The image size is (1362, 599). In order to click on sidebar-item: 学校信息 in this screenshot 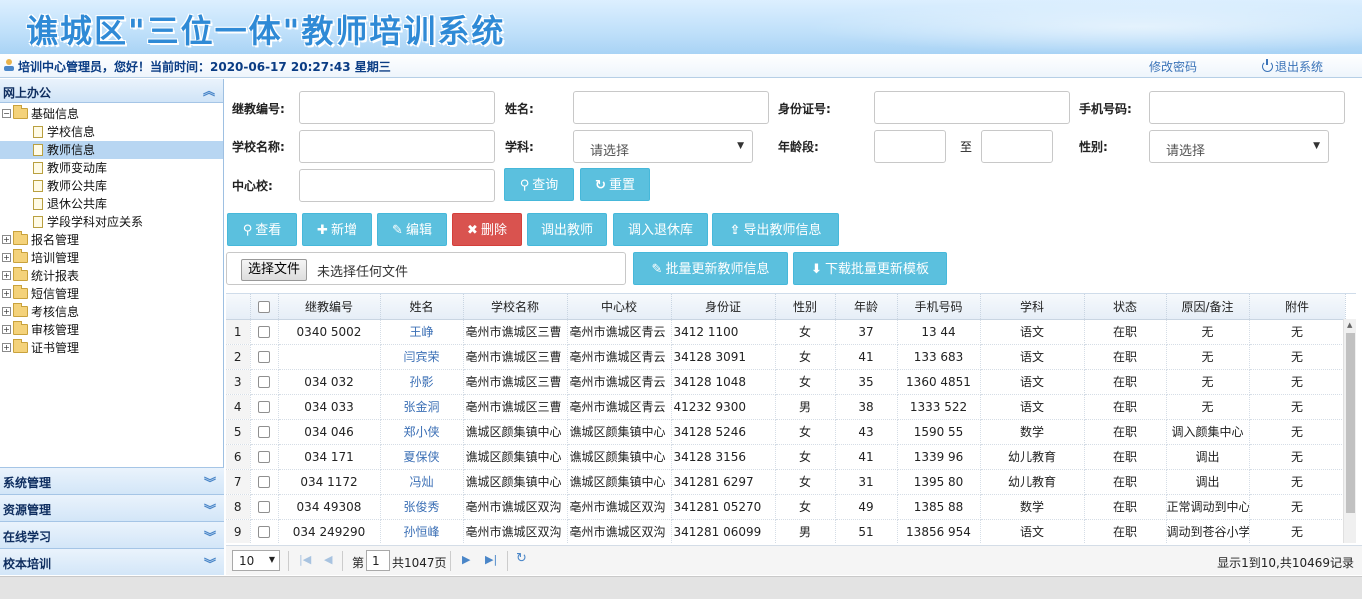, I will do `click(111, 132)`.